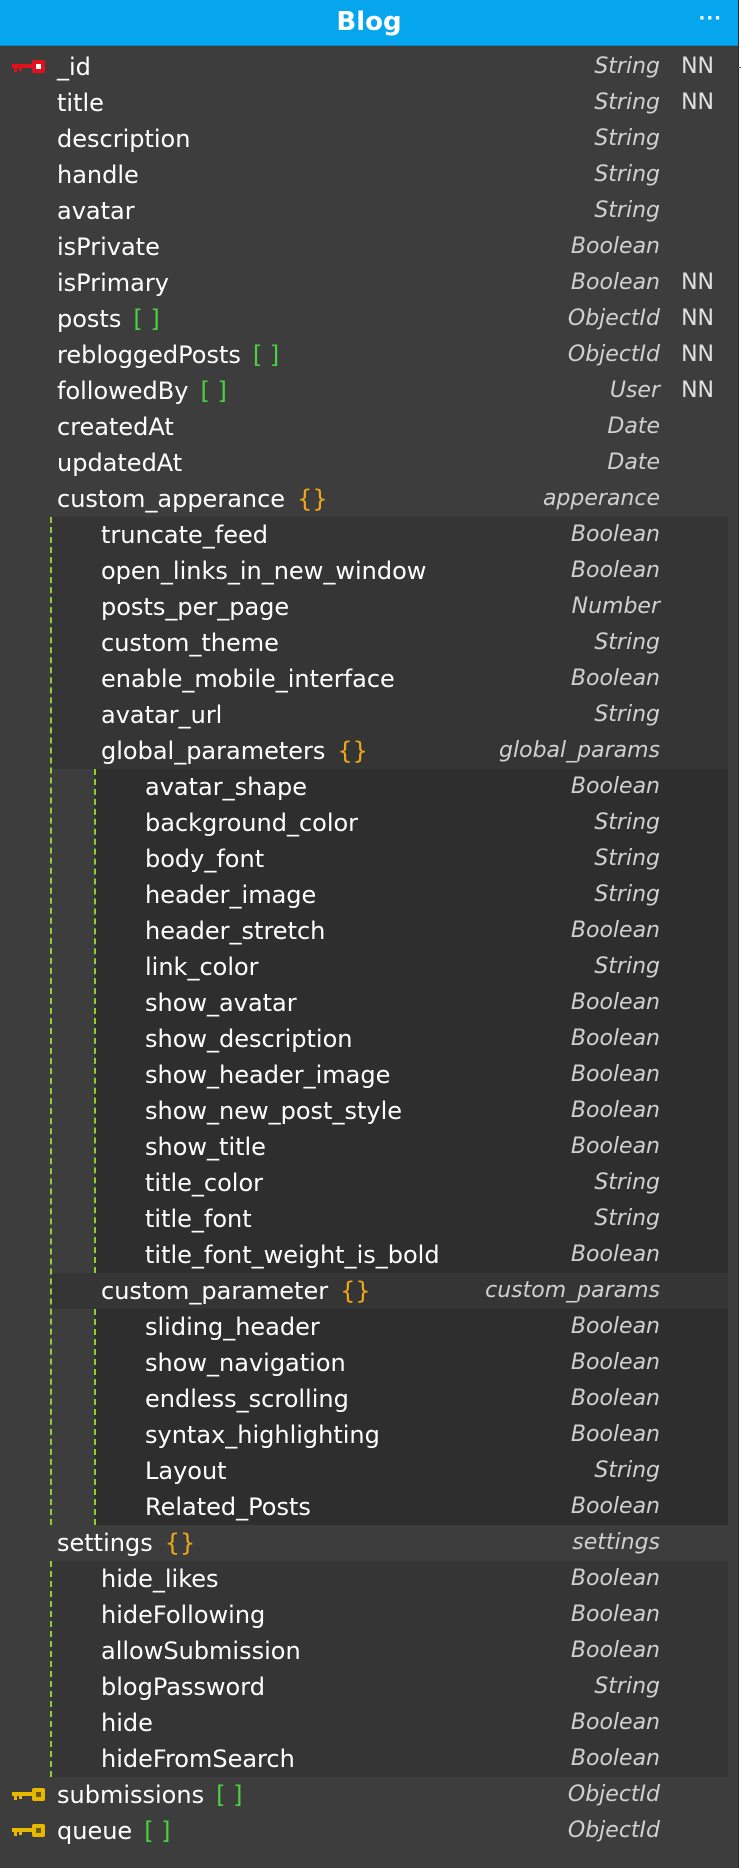 The height and width of the screenshot is (1868, 741). Describe the element at coordinates (369, 463) in the screenshot. I see `field-row-updatedat: updatedAt Date` at that location.